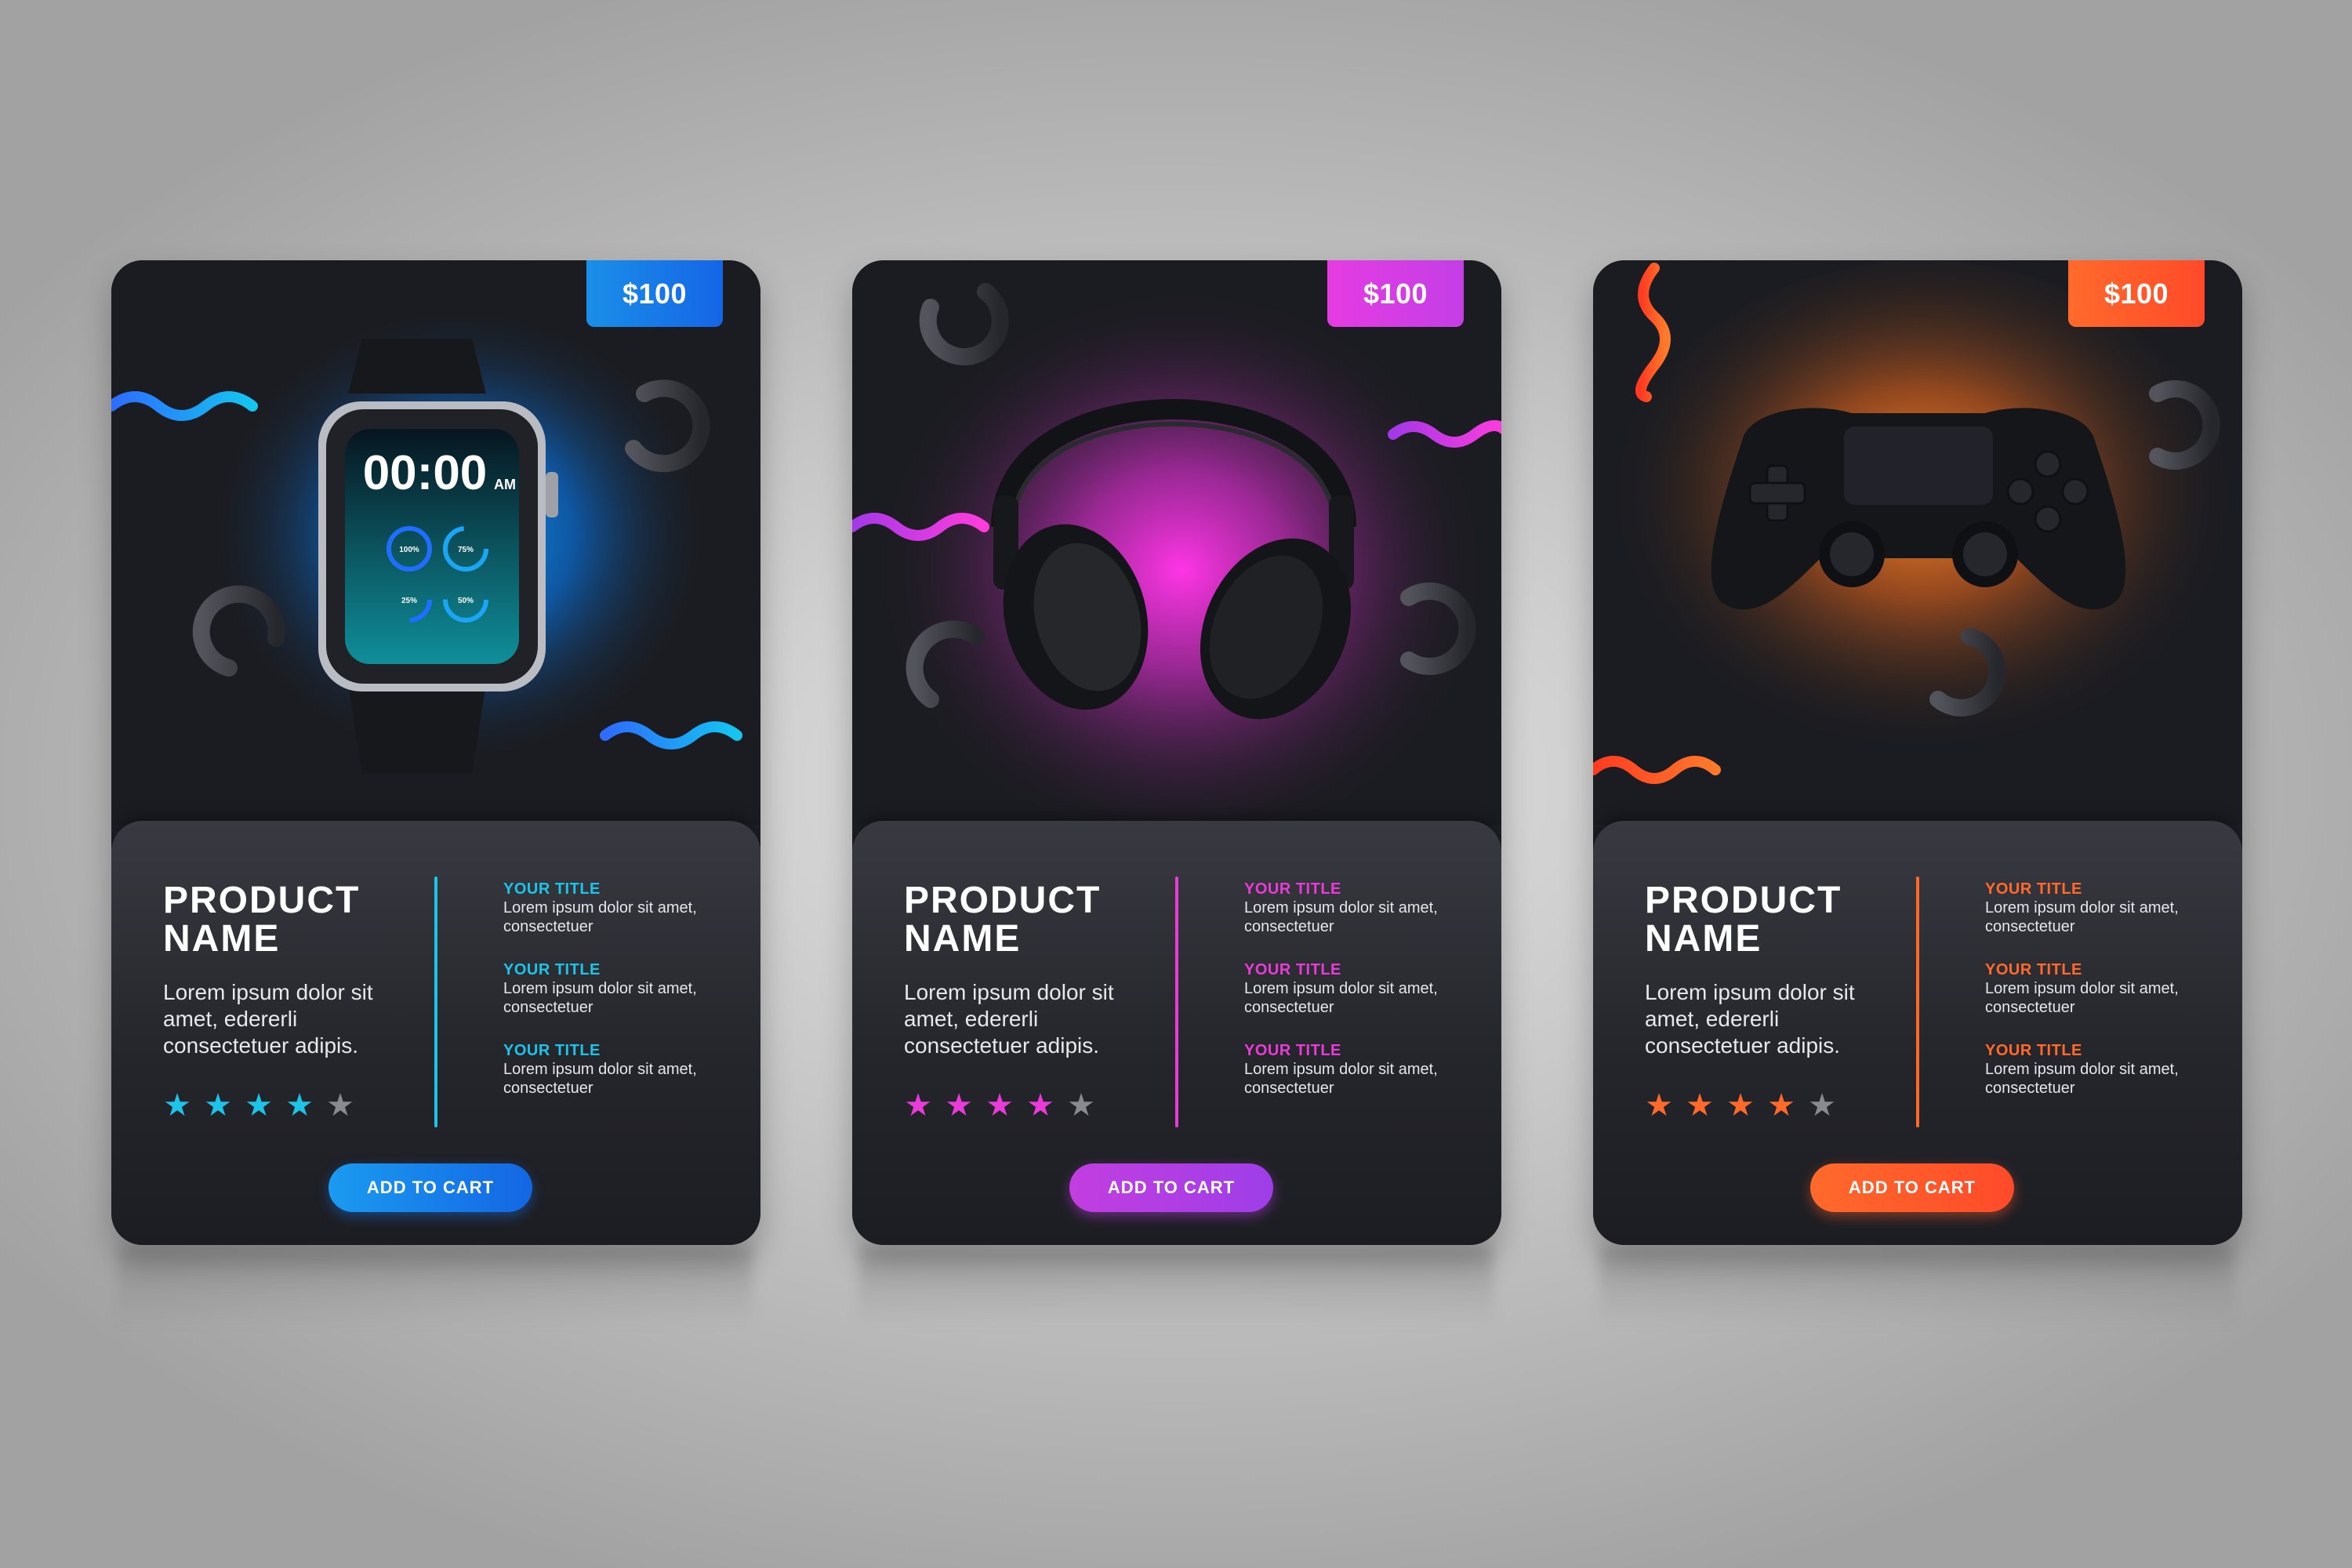 This screenshot has width=2352, height=1568. Describe the element at coordinates (466, 601) in the screenshot. I see `watch-ring-label: 50%` at that location.